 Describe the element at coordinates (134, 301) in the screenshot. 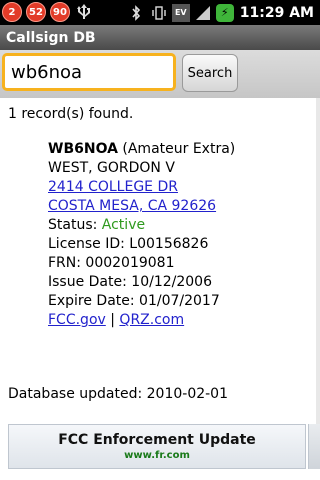

I see `expire-date: Expire Date: 01/07/2017` at that location.